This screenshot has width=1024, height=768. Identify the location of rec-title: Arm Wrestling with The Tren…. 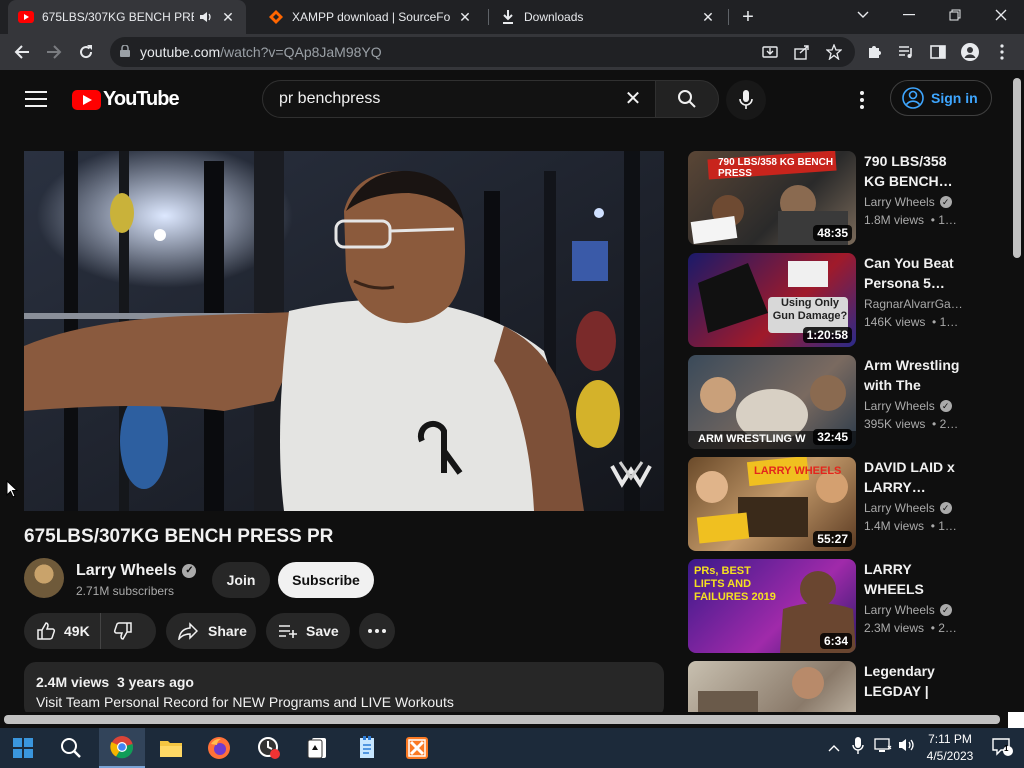
(912, 375).